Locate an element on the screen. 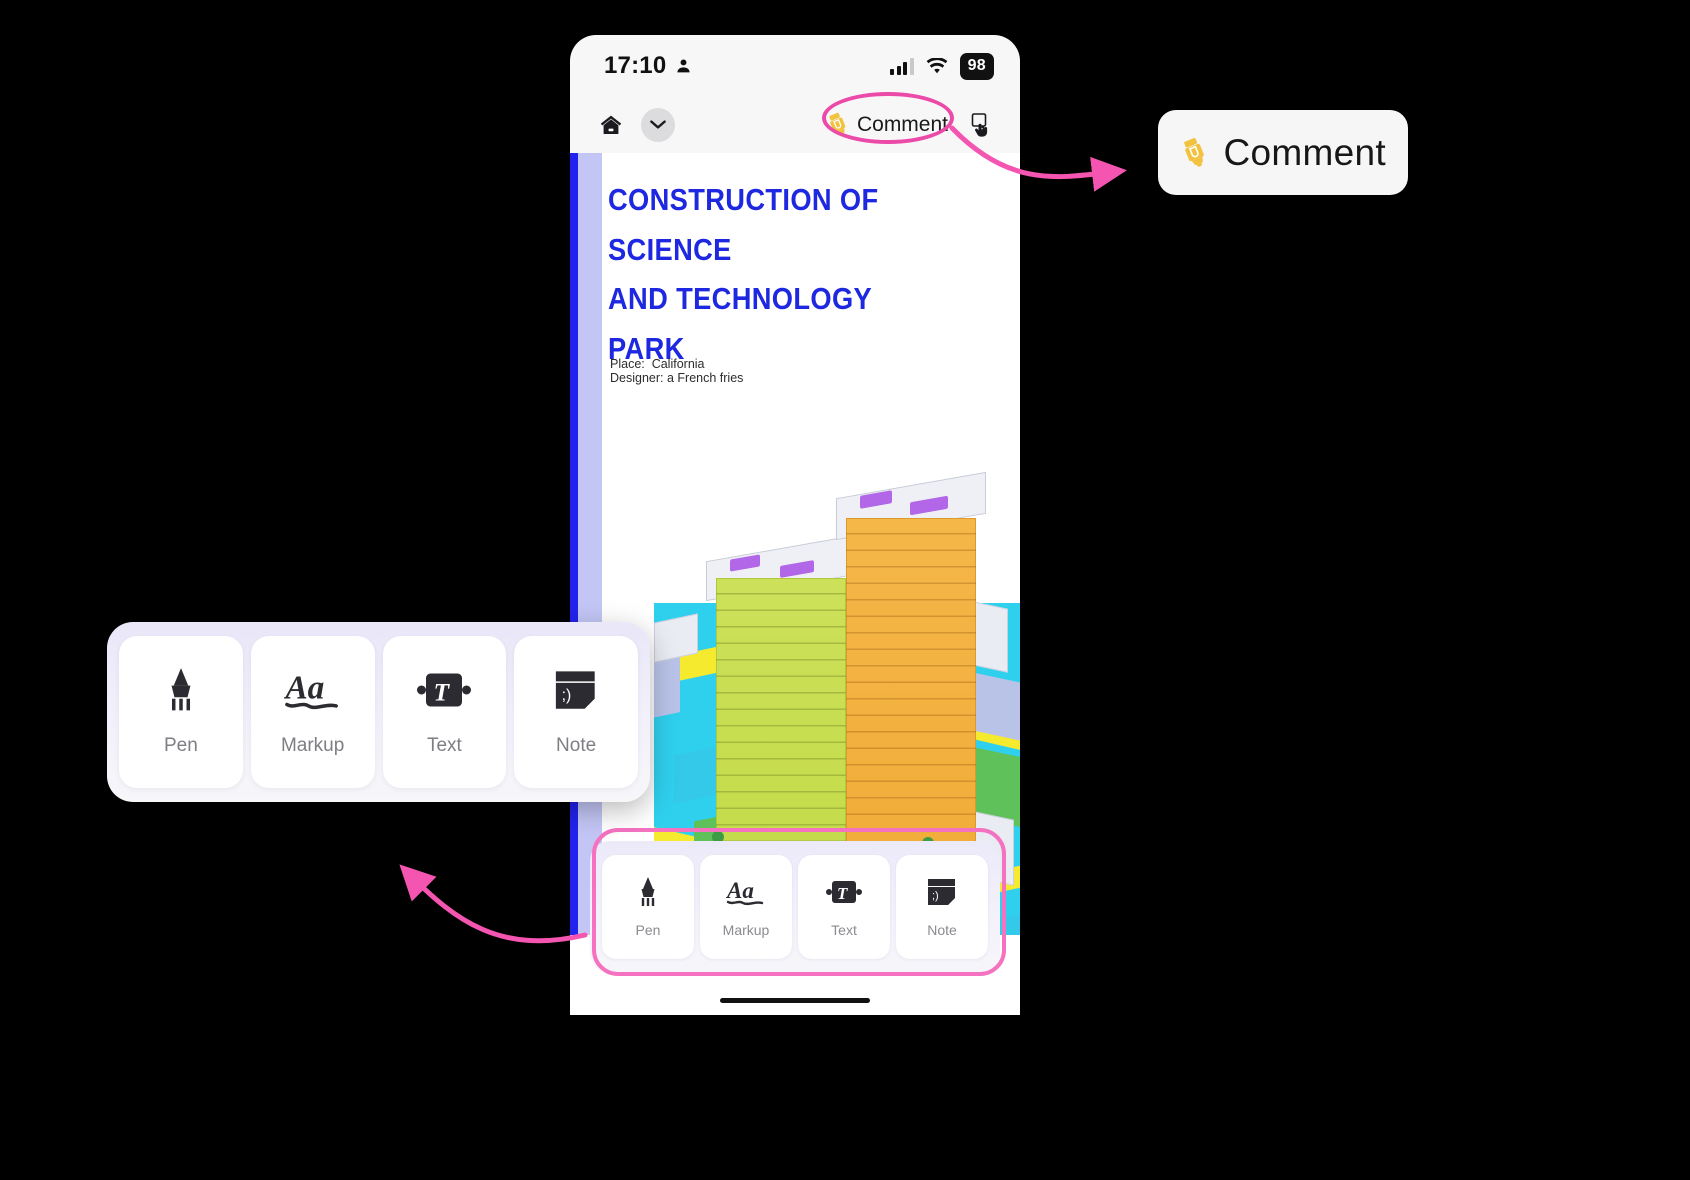  toolbar-item-label: Pen is located at coordinates (648, 930).